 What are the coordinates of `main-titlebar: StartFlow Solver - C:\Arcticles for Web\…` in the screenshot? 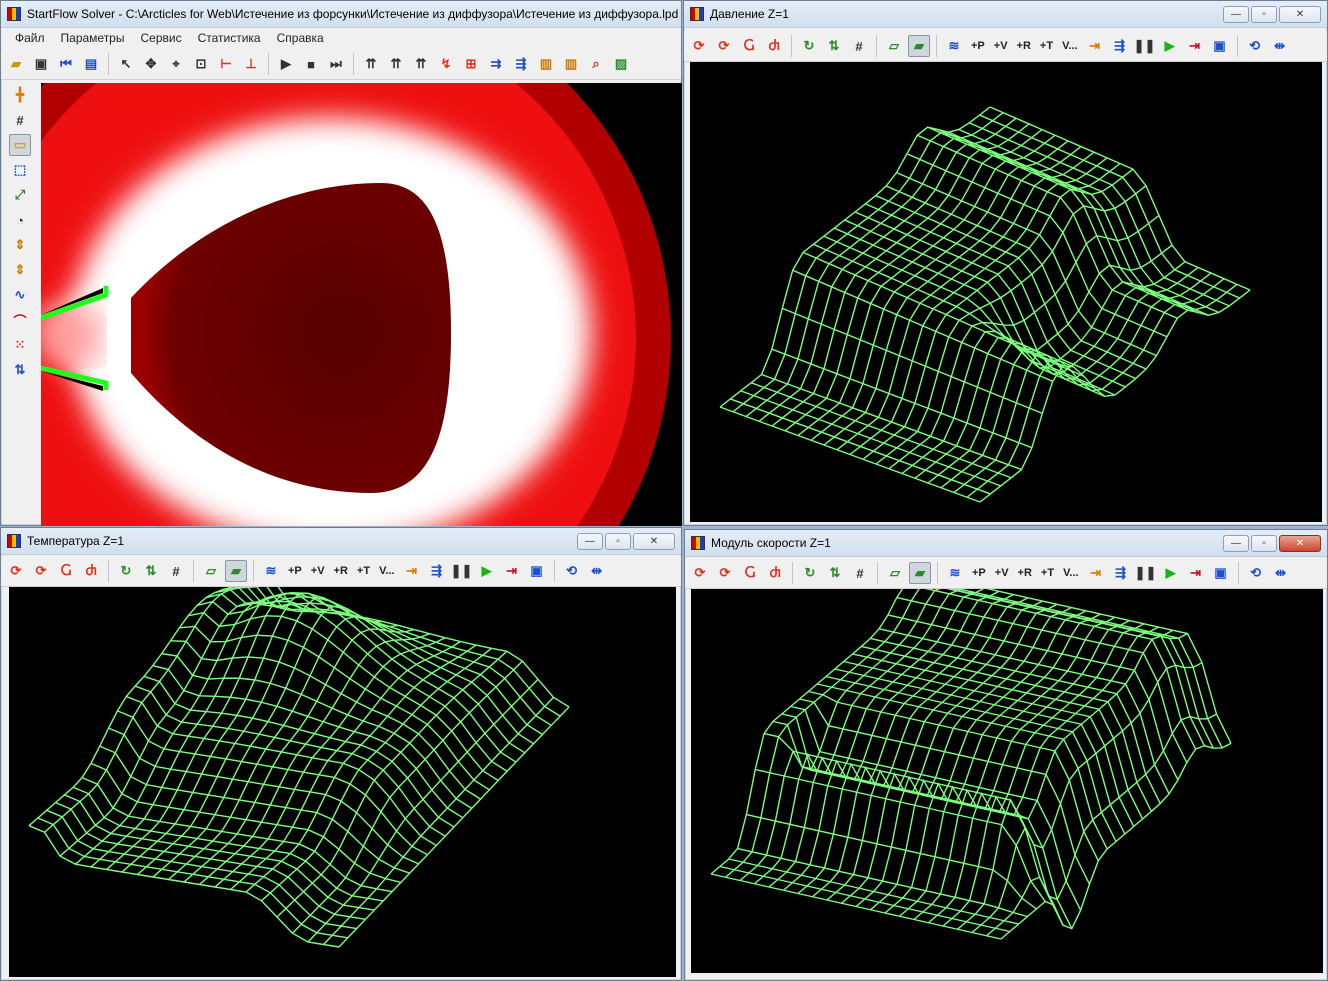 It's located at (341, 14).